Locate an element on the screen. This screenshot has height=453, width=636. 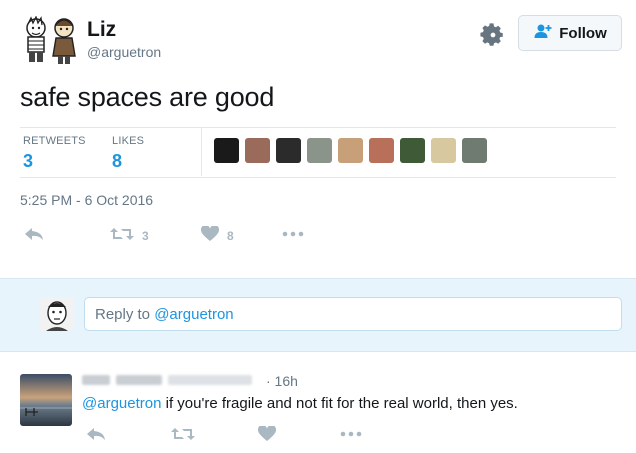
liker-avatars is located at coordinates (350, 150).